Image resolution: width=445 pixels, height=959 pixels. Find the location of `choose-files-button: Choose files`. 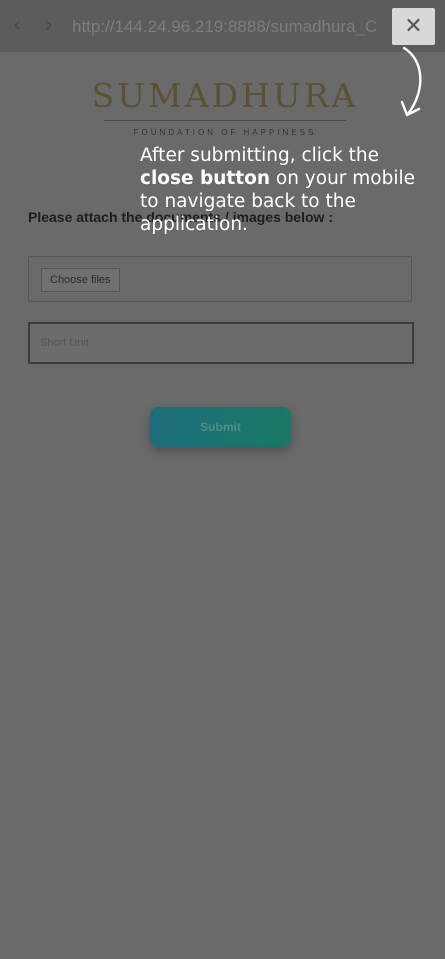

choose-files-button: Choose files is located at coordinates (80, 280).